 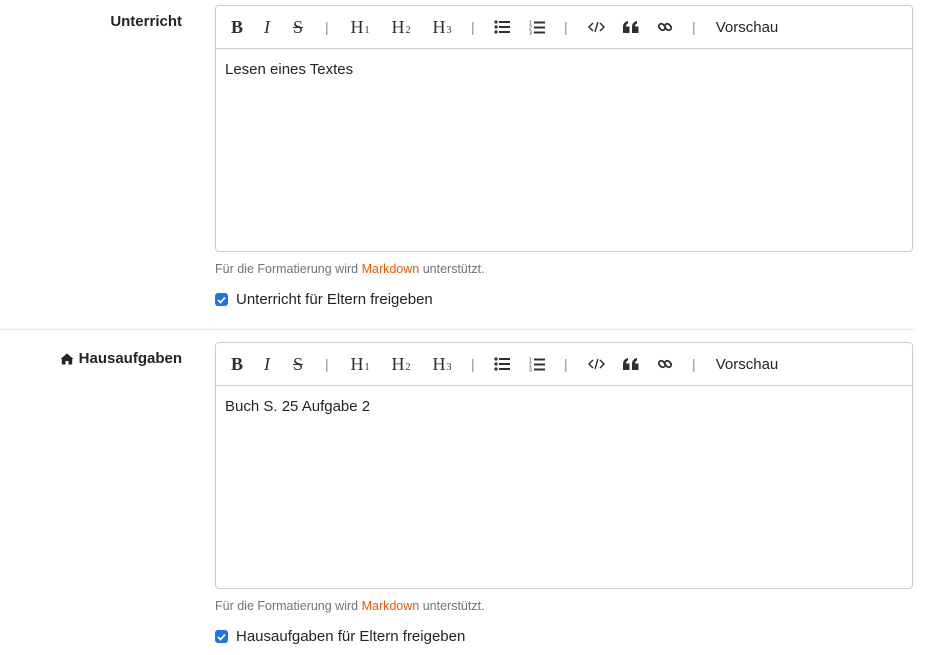 What do you see at coordinates (121, 358) in the screenshot?
I see `hausaufgaben-label: Hausaufgaben` at bounding box center [121, 358].